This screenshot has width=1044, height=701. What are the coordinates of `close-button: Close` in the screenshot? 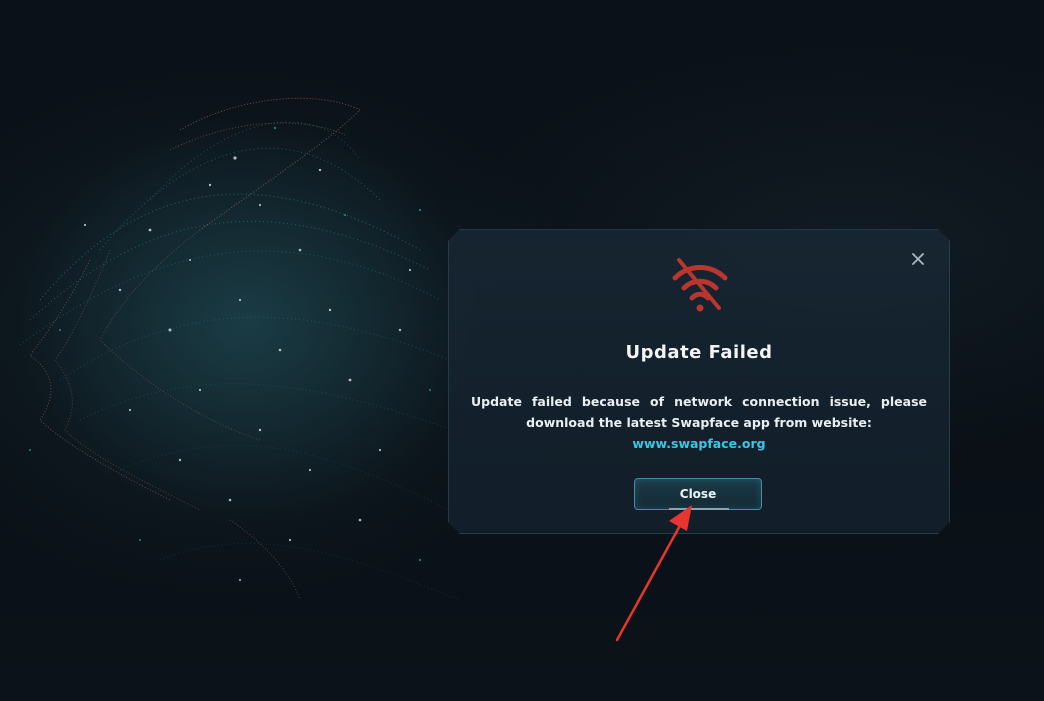 It's located at (698, 494).